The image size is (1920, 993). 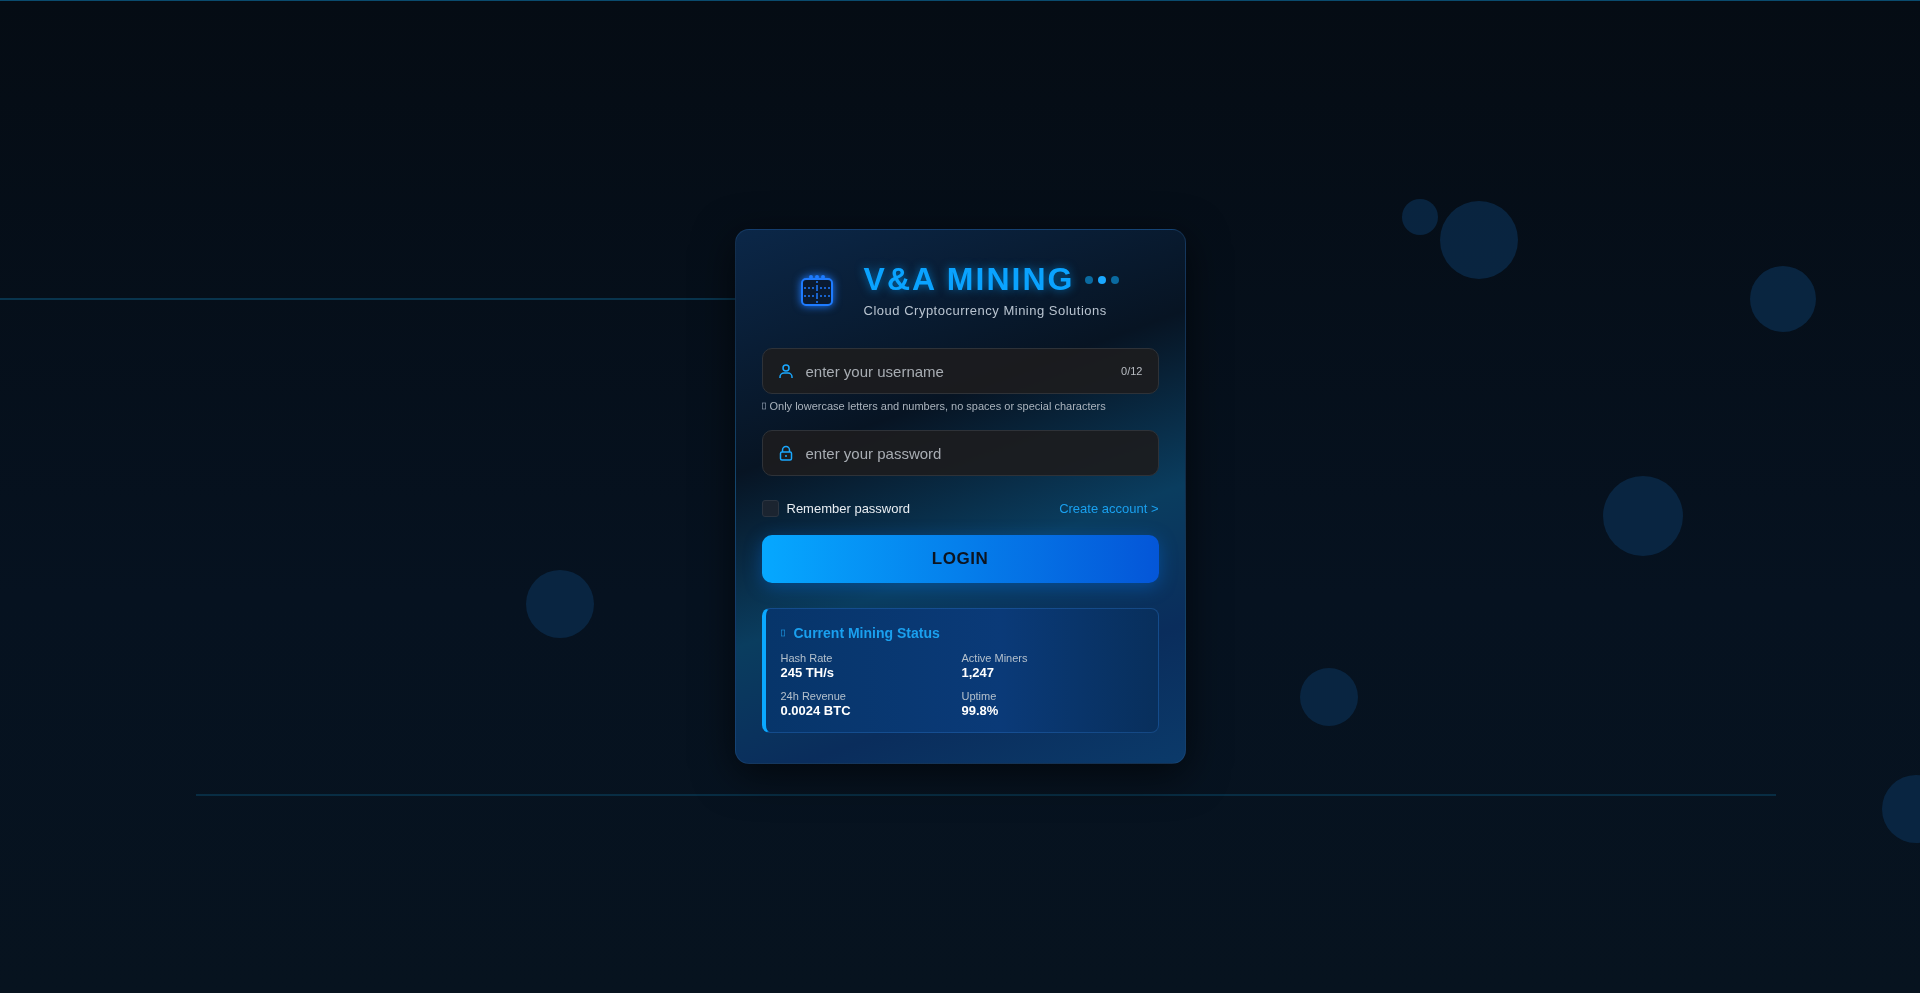 What do you see at coordinates (1132, 371) in the screenshot?
I see `character-counter: 0/12` at bounding box center [1132, 371].